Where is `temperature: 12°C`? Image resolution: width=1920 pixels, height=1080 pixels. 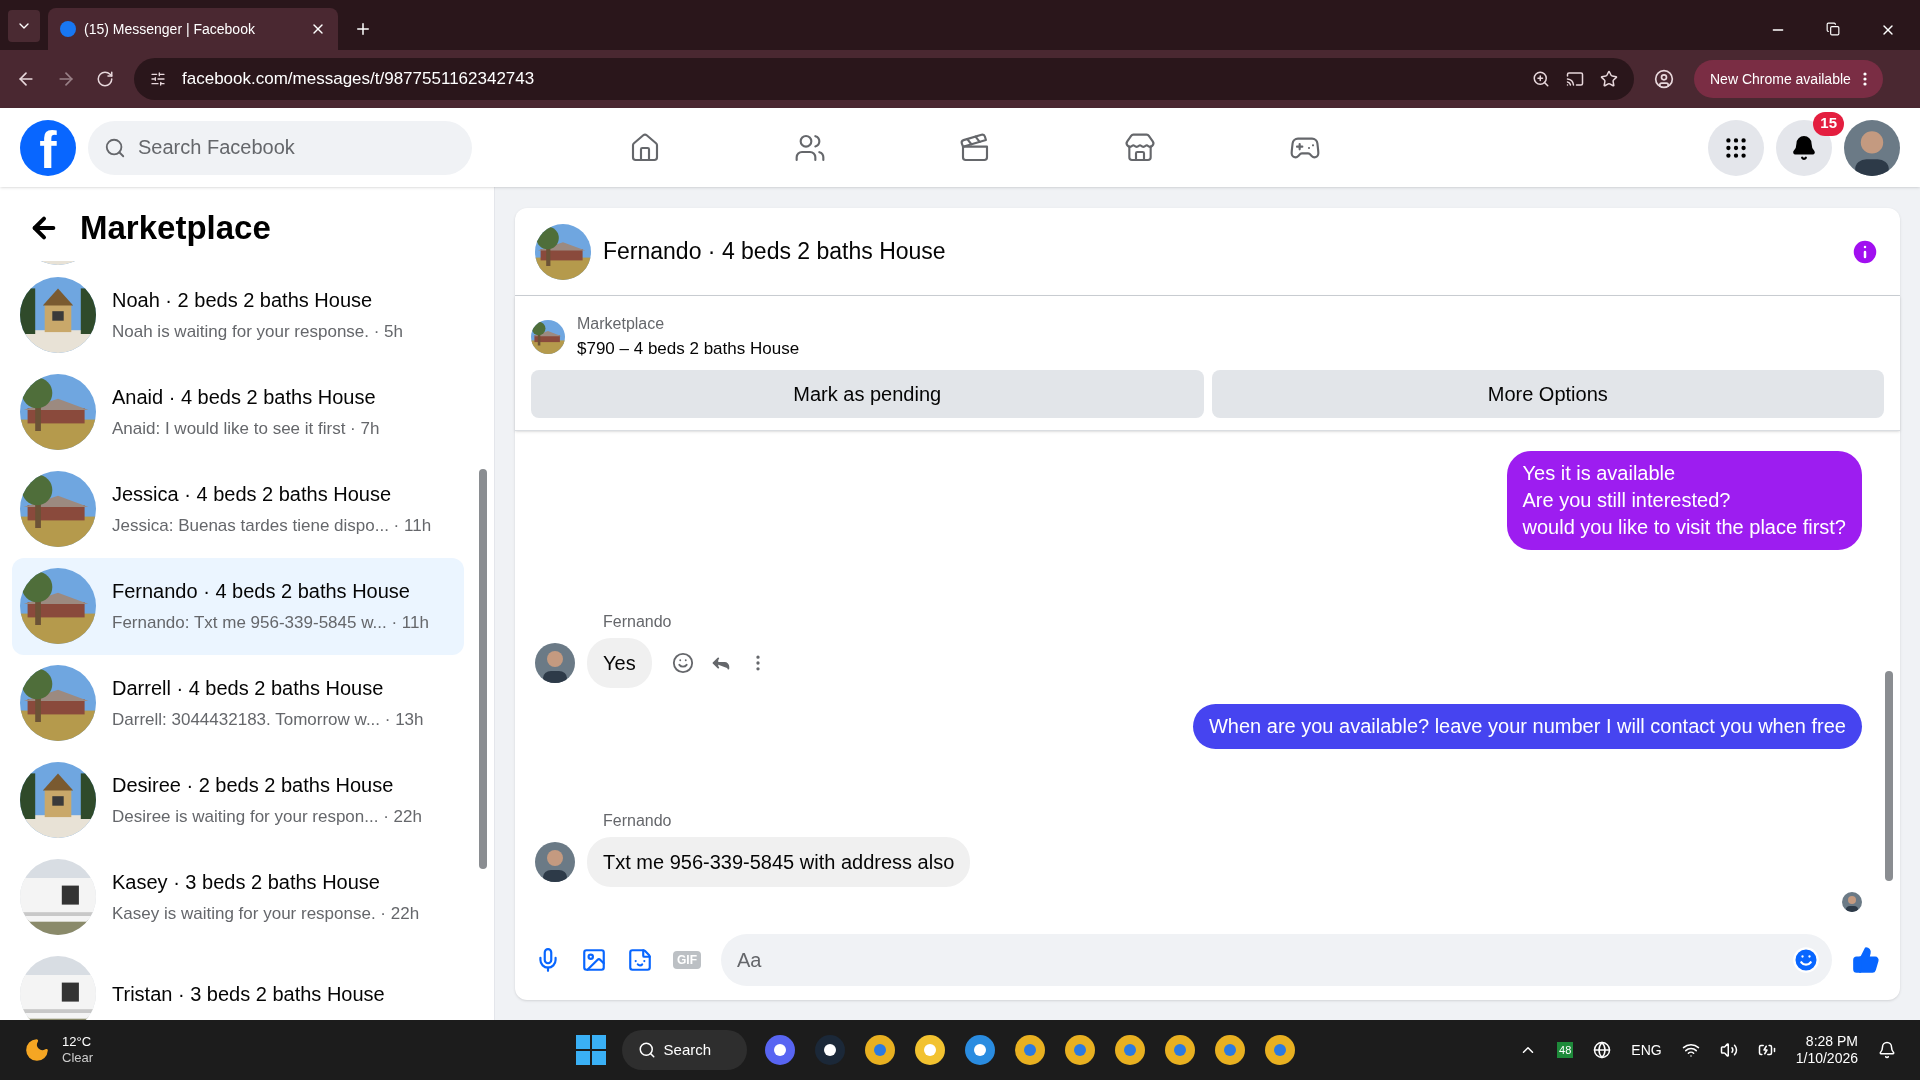
temperature: 12°C is located at coordinates (77, 1041).